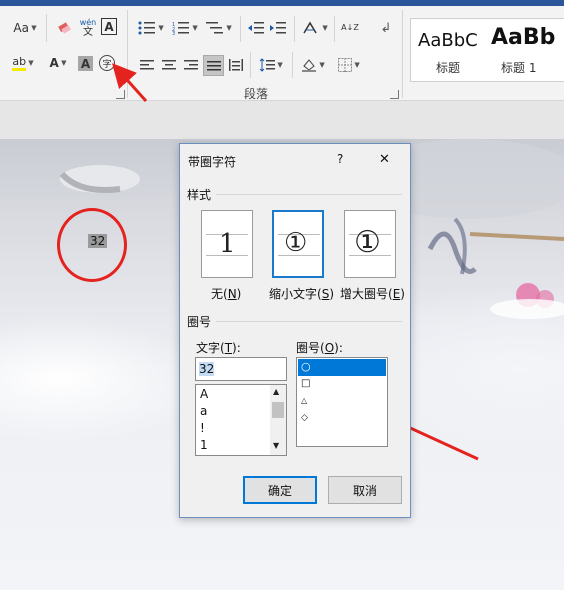  I want to click on list-item: △, so click(304, 400).